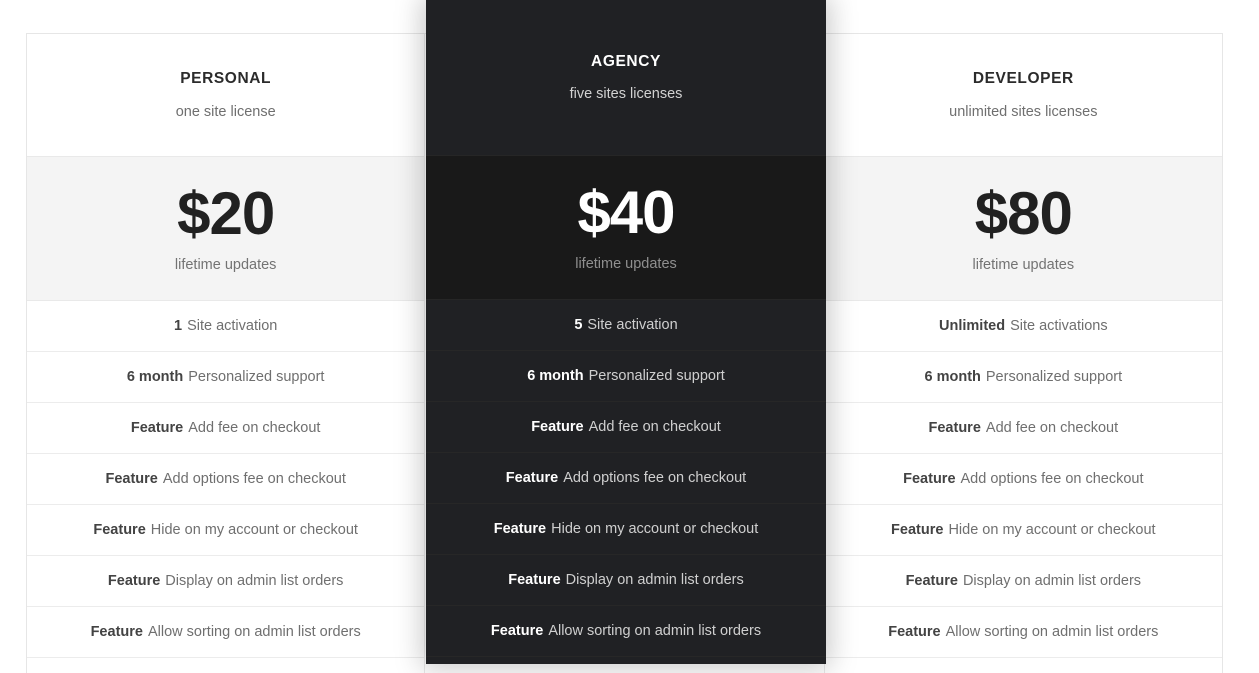  Describe the element at coordinates (626, 77) in the screenshot. I see `plan-header-agency: AGENCY five sites licenses` at that location.